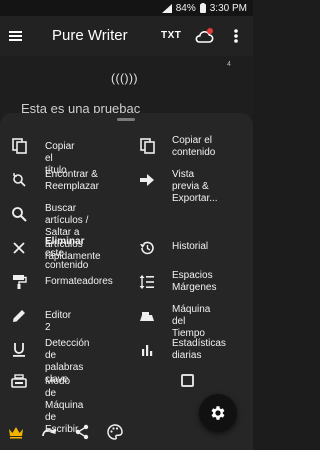  I want to click on redo-icon, so click(49, 432).